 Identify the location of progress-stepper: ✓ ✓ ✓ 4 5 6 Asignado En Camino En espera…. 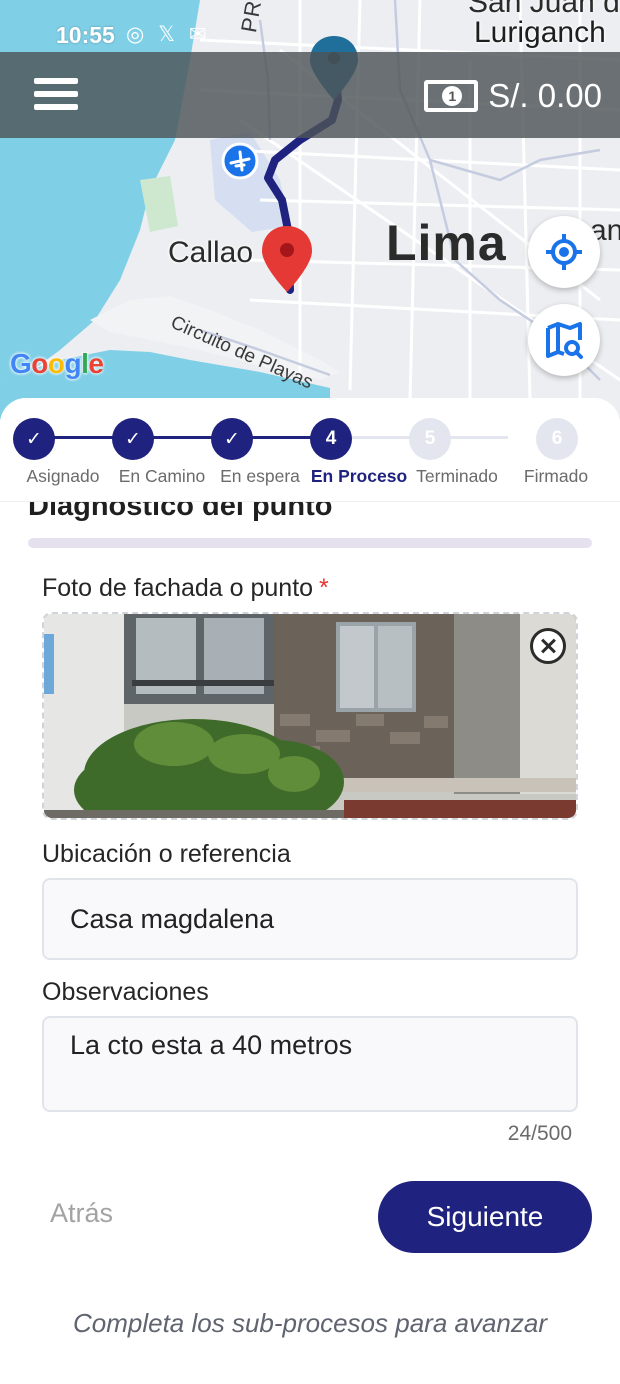
(310, 450).